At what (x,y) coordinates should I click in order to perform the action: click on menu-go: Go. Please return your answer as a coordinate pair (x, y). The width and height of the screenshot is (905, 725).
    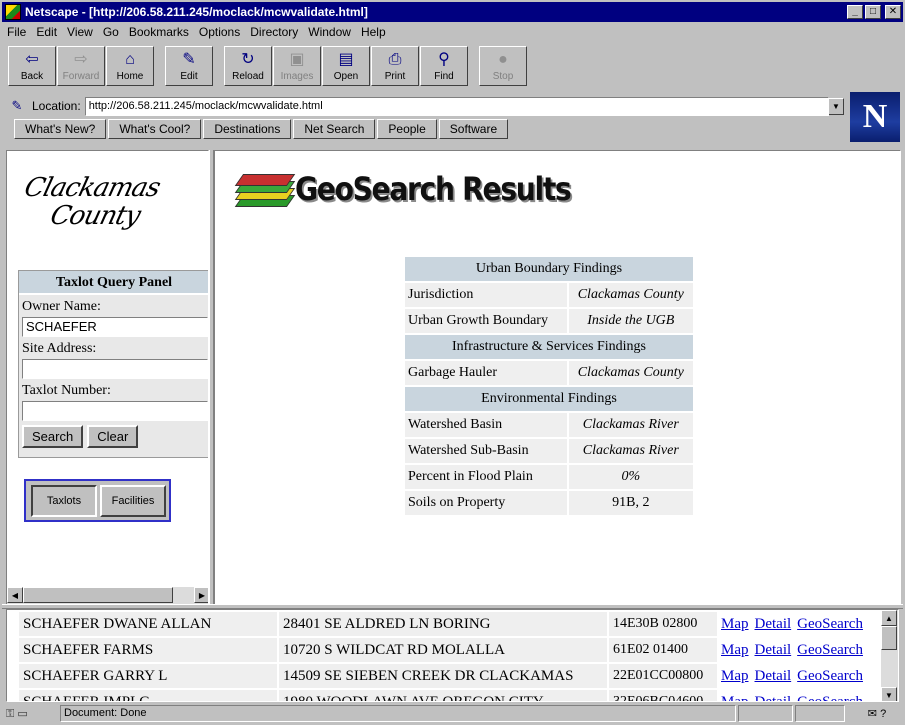
    Looking at the image, I should click on (111, 32).